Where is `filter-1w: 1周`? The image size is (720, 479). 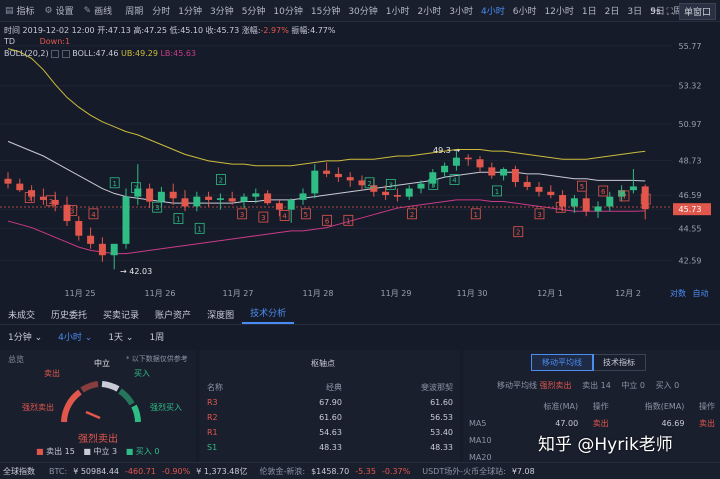 filter-1w: 1周 is located at coordinates (156, 336).